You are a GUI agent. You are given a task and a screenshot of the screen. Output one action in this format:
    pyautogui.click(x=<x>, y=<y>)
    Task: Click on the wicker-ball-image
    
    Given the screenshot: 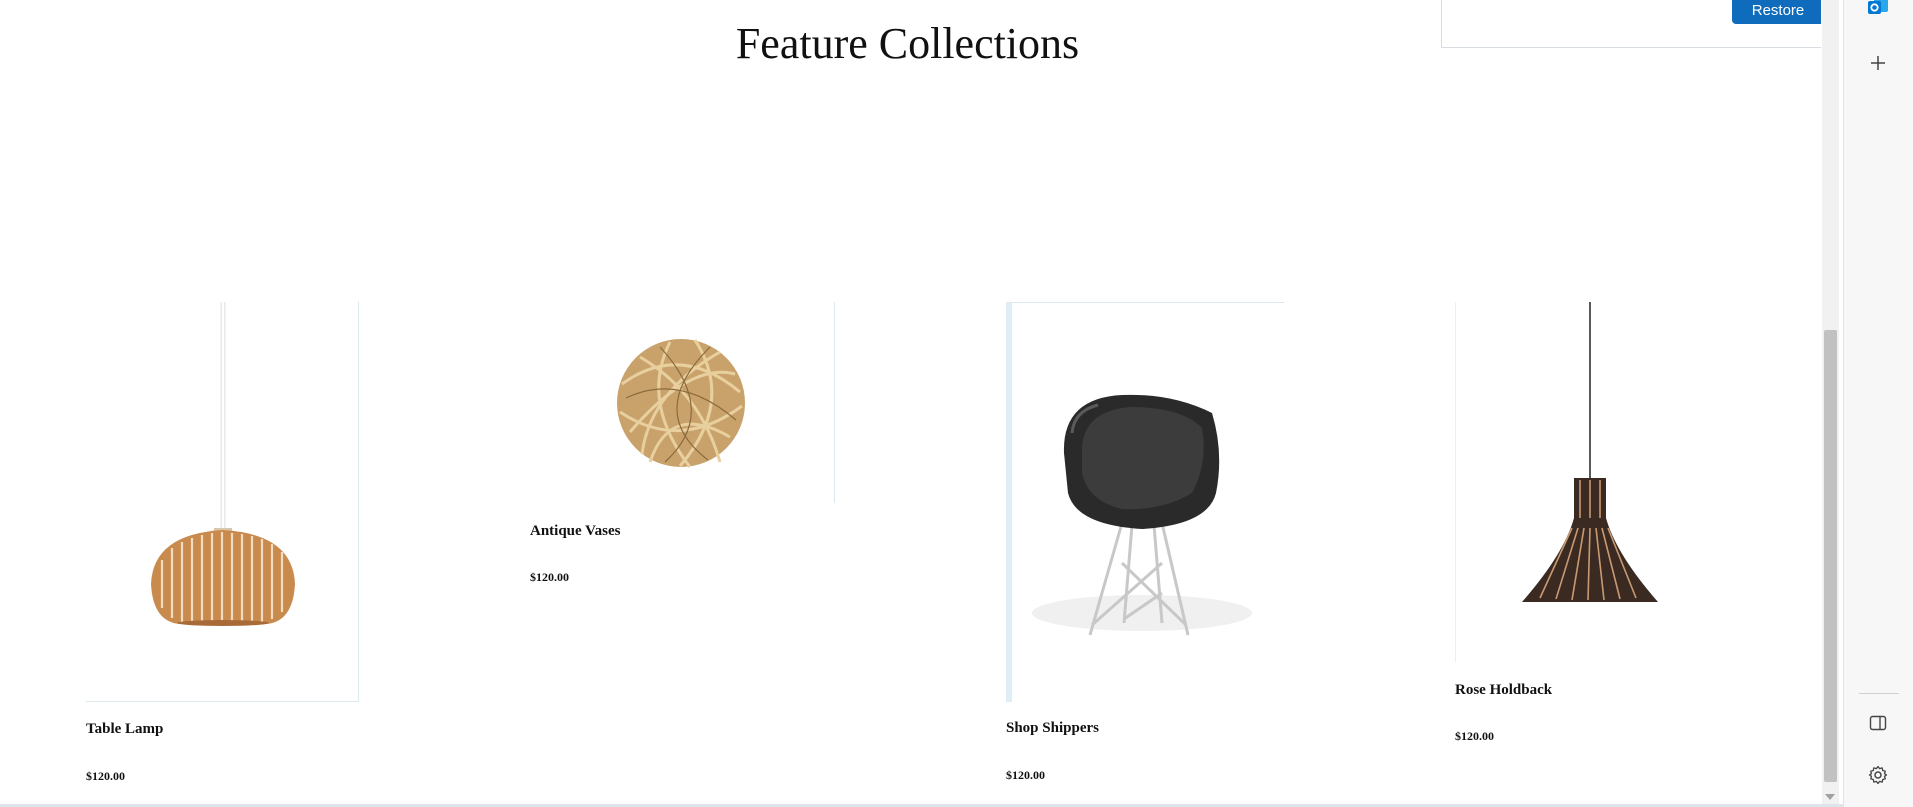 What is the action you would take?
    pyautogui.click(x=681, y=403)
    